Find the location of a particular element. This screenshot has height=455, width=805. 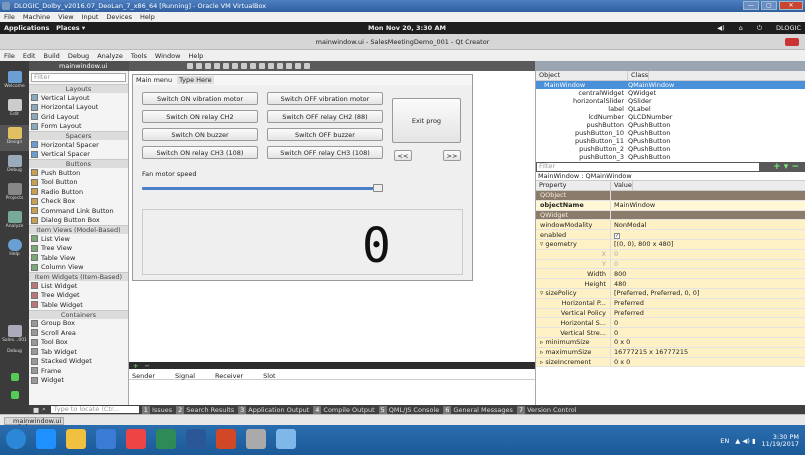

prev-button: << is located at coordinates (403, 155).